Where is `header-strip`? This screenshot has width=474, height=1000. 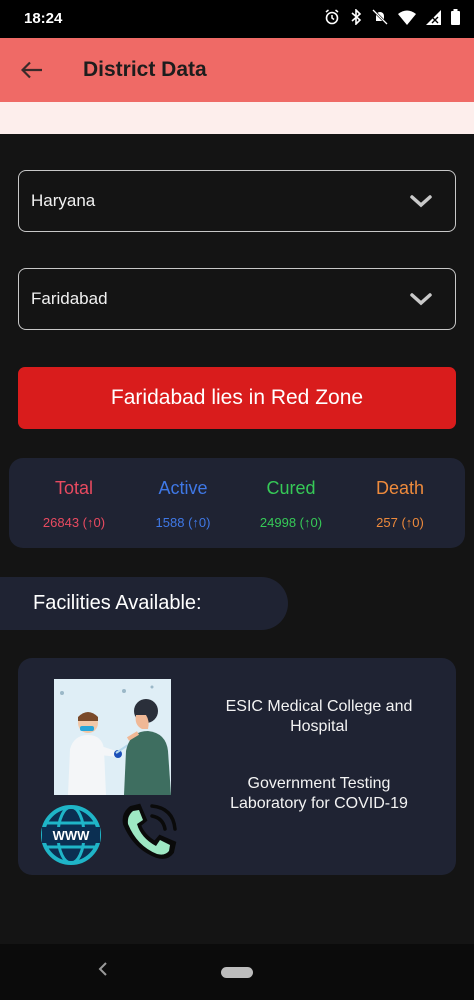 header-strip is located at coordinates (237, 118).